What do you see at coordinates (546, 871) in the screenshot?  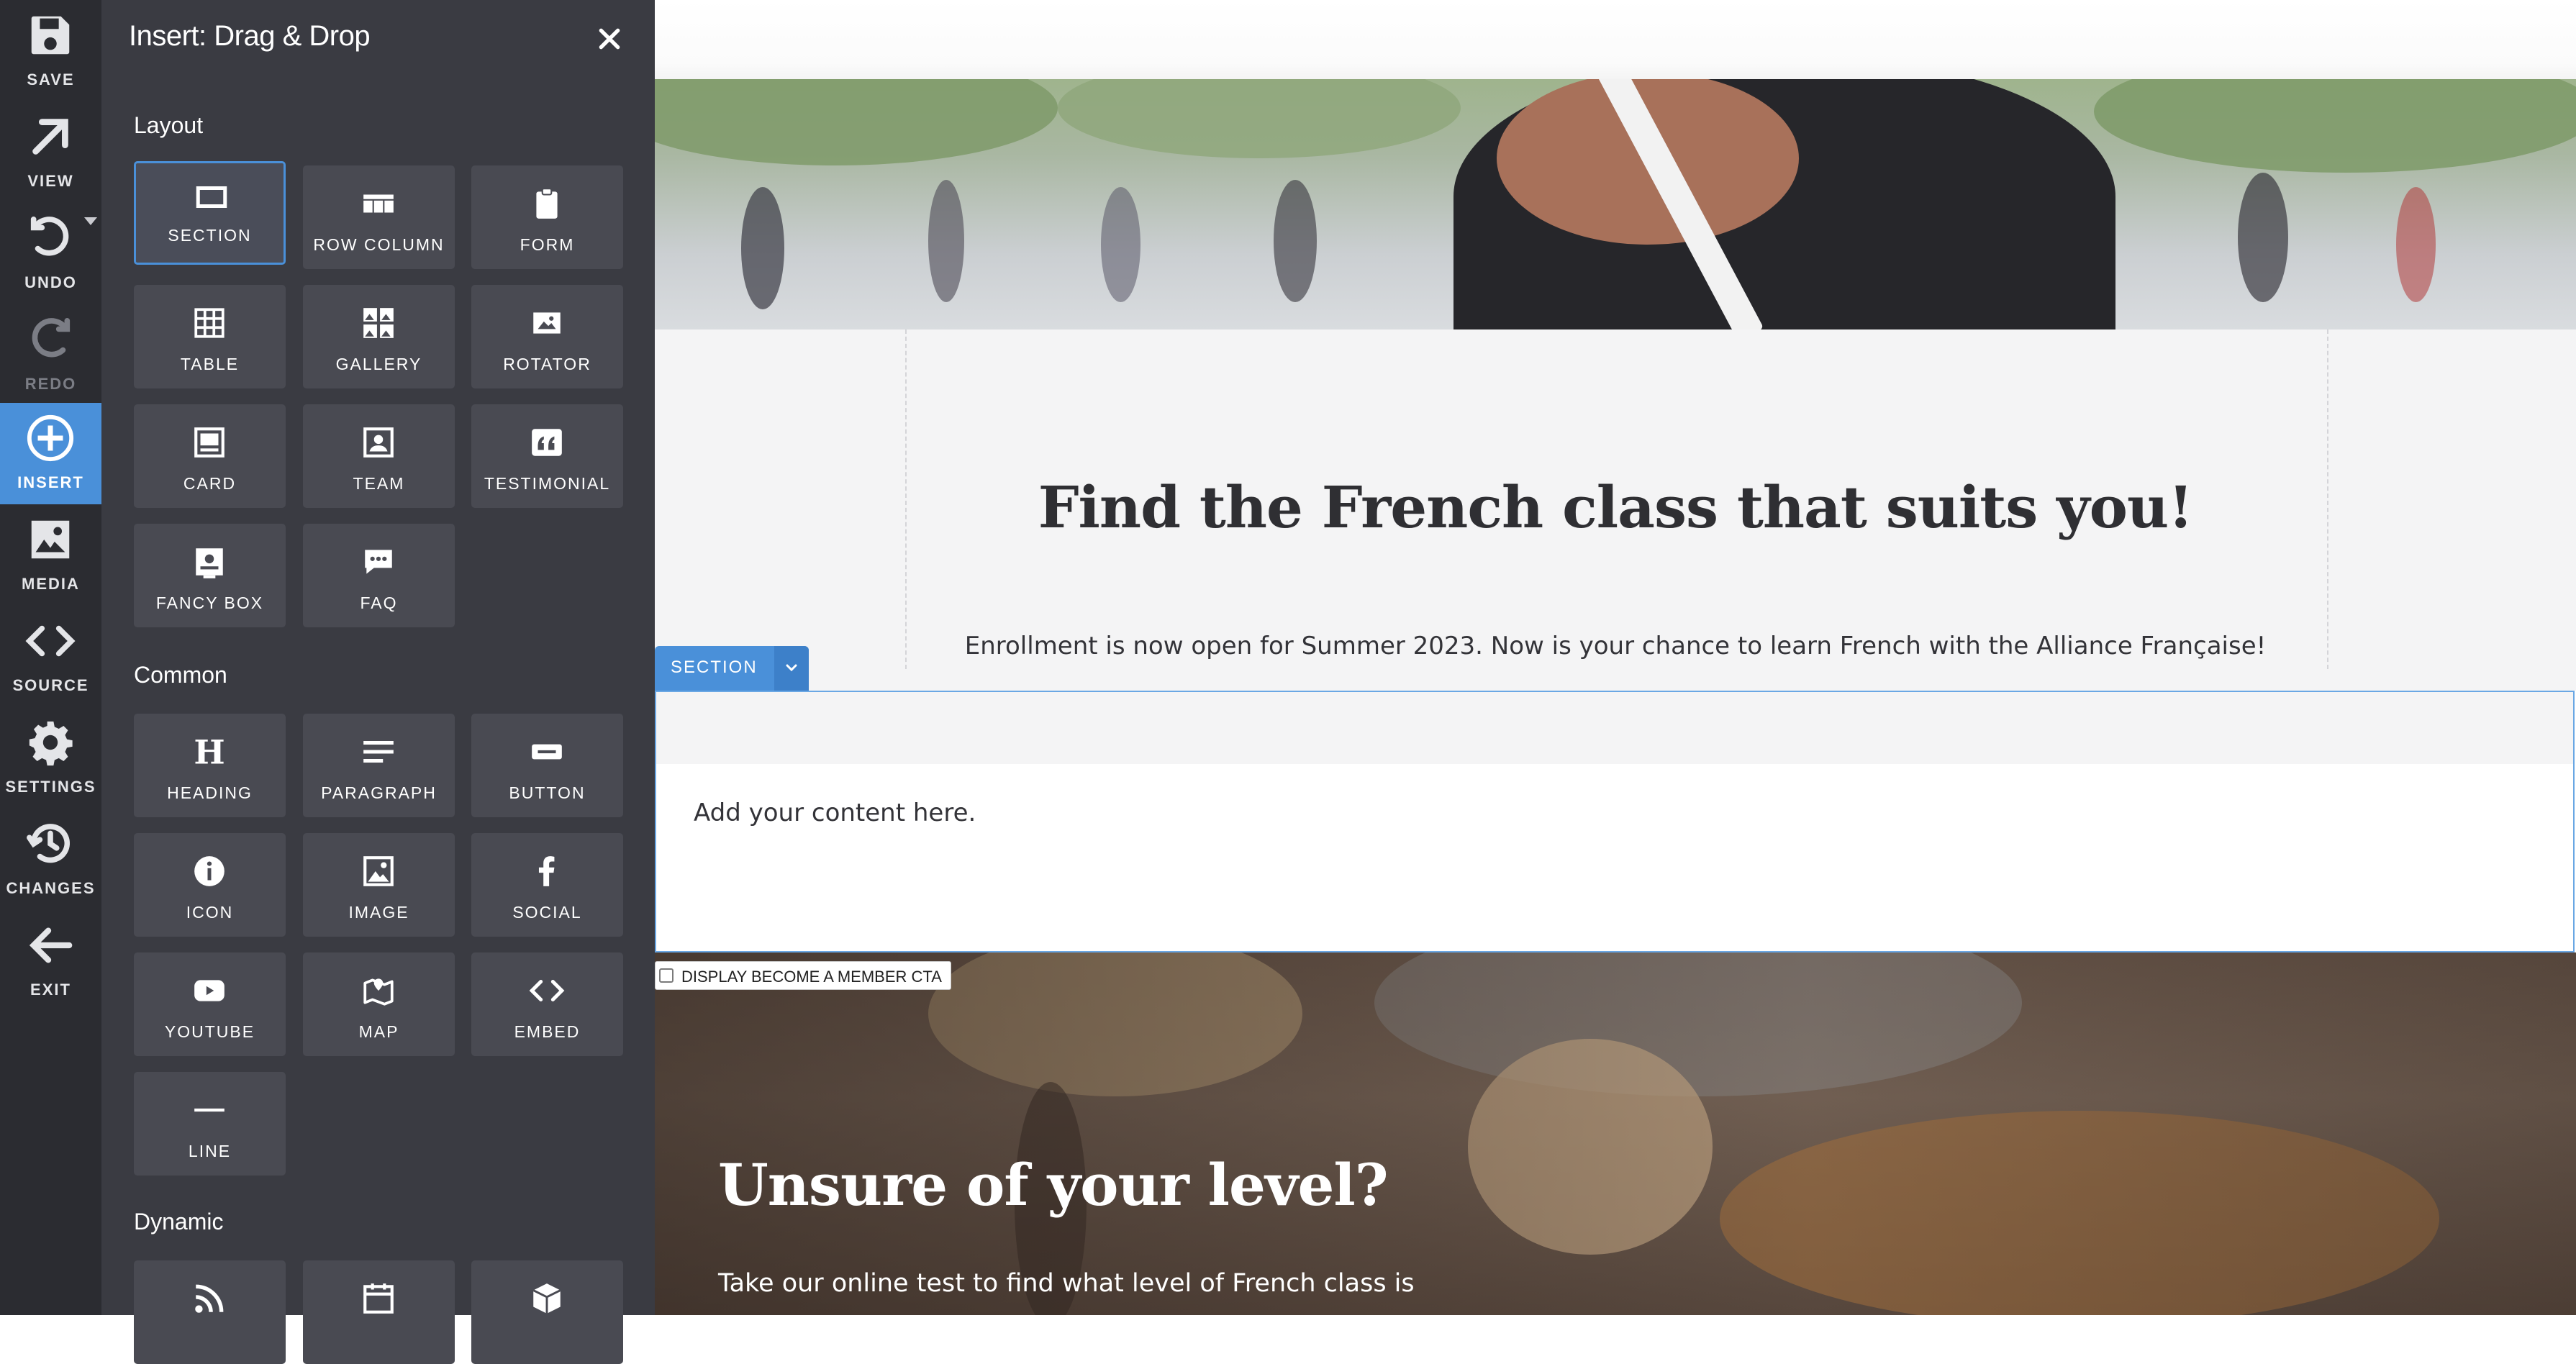 I see `facebook-icon` at bounding box center [546, 871].